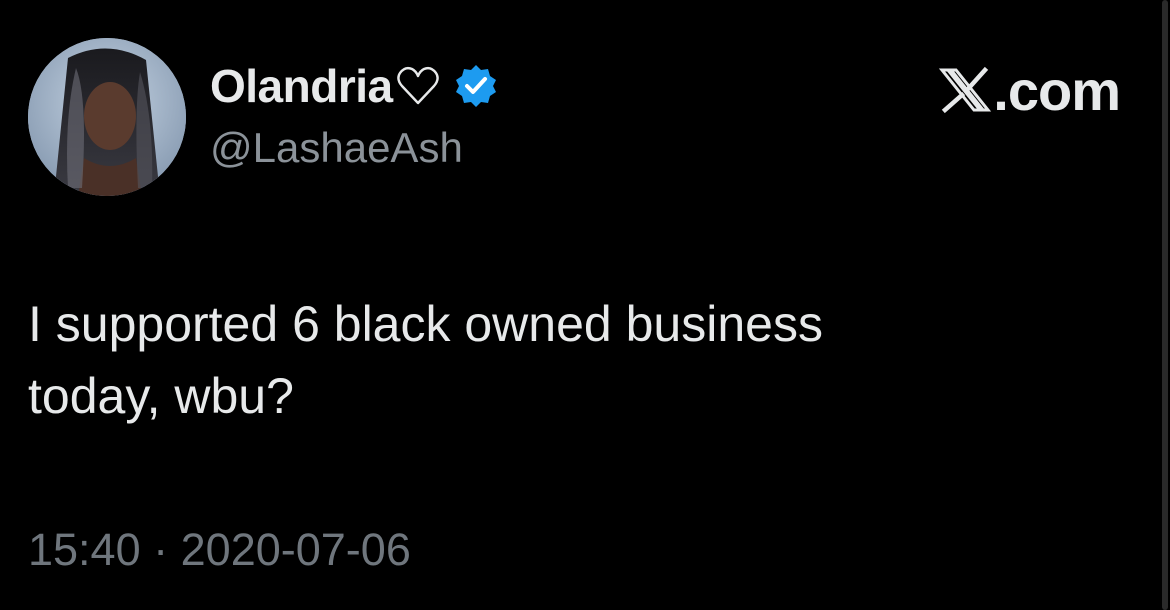 Image resolution: width=1170 pixels, height=610 pixels. What do you see at coordinates (1057, 90) in the screenshot?
I see `brand-text: .com` at bounding box center [1057, 90].